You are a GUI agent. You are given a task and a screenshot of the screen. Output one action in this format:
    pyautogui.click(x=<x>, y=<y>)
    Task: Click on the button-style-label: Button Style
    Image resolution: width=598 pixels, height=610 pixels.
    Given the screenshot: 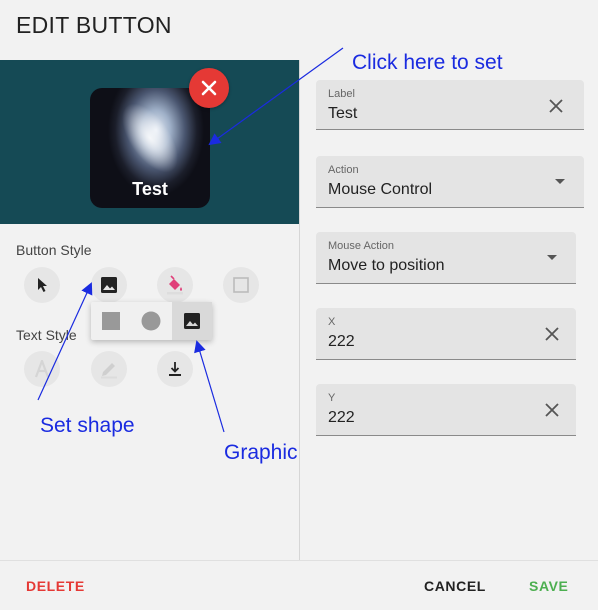 What is the action you would take?
    pyautogui.click(x=54, y=250)
    